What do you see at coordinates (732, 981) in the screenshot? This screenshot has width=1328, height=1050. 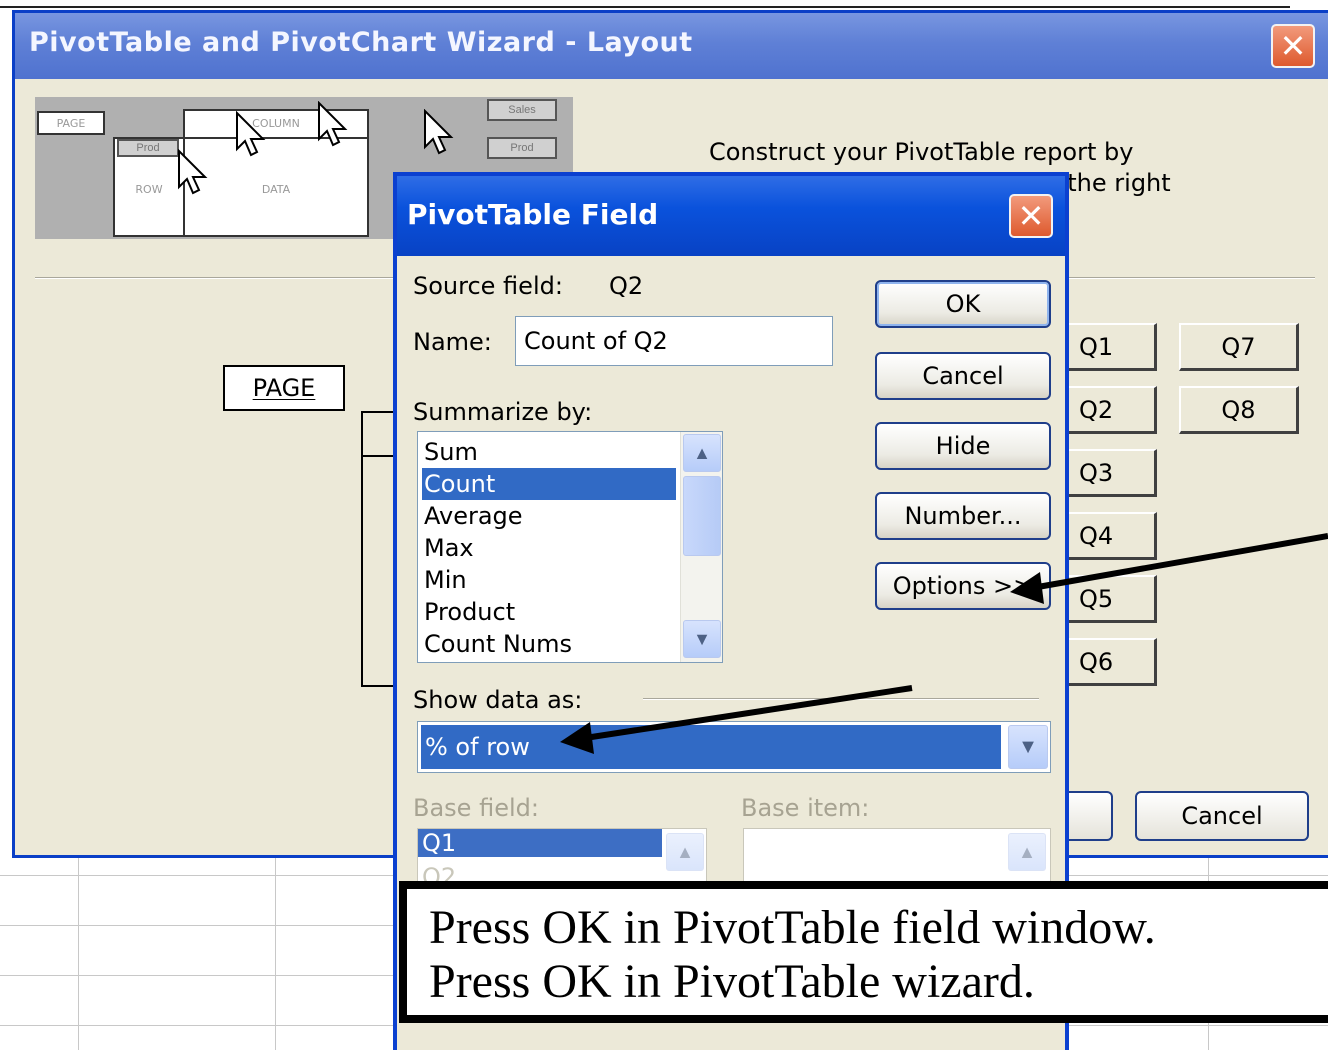 I see `caption-line-2: Press OK in PivotTable wizard.` at bounding box center [732, 981].